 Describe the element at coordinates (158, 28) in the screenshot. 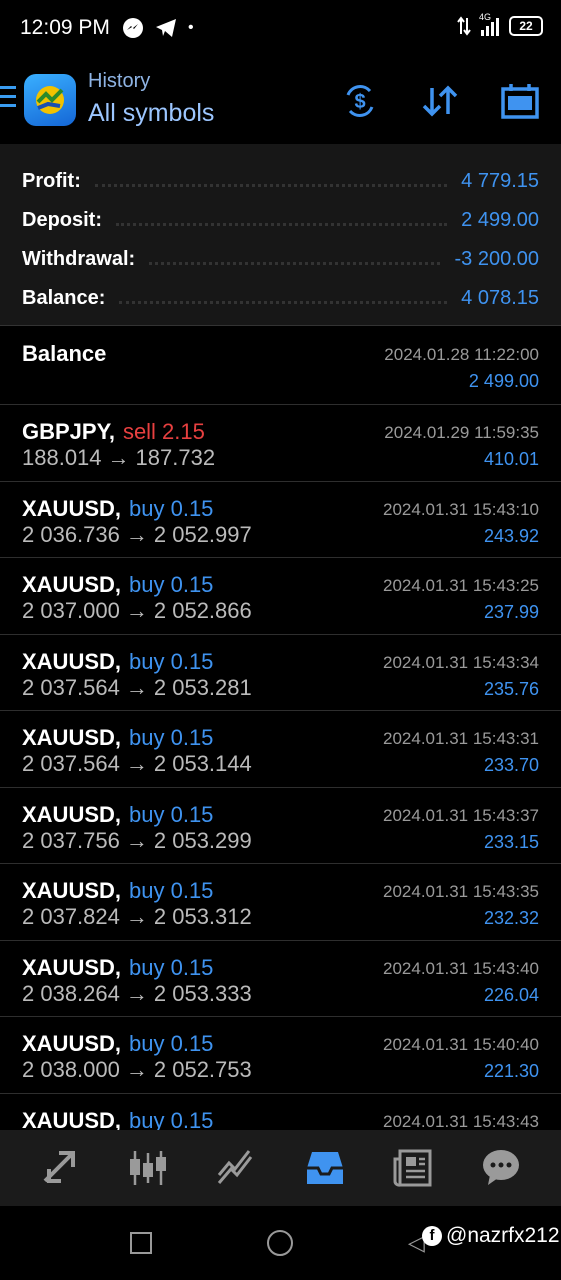

I see `notification-icons: •` at that location.